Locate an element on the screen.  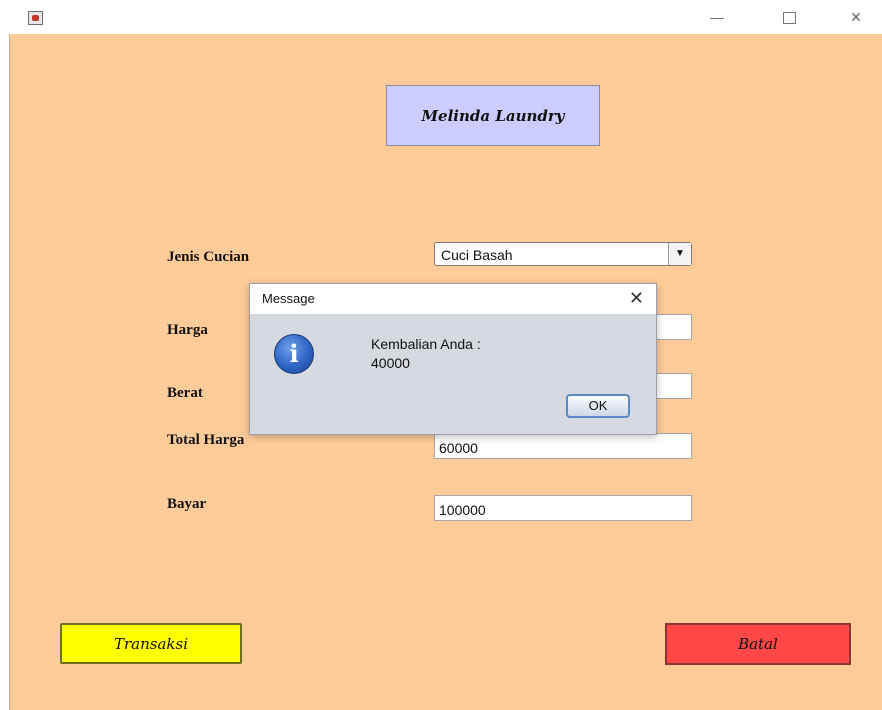
maximize-button is located at coordinates (789, 17).